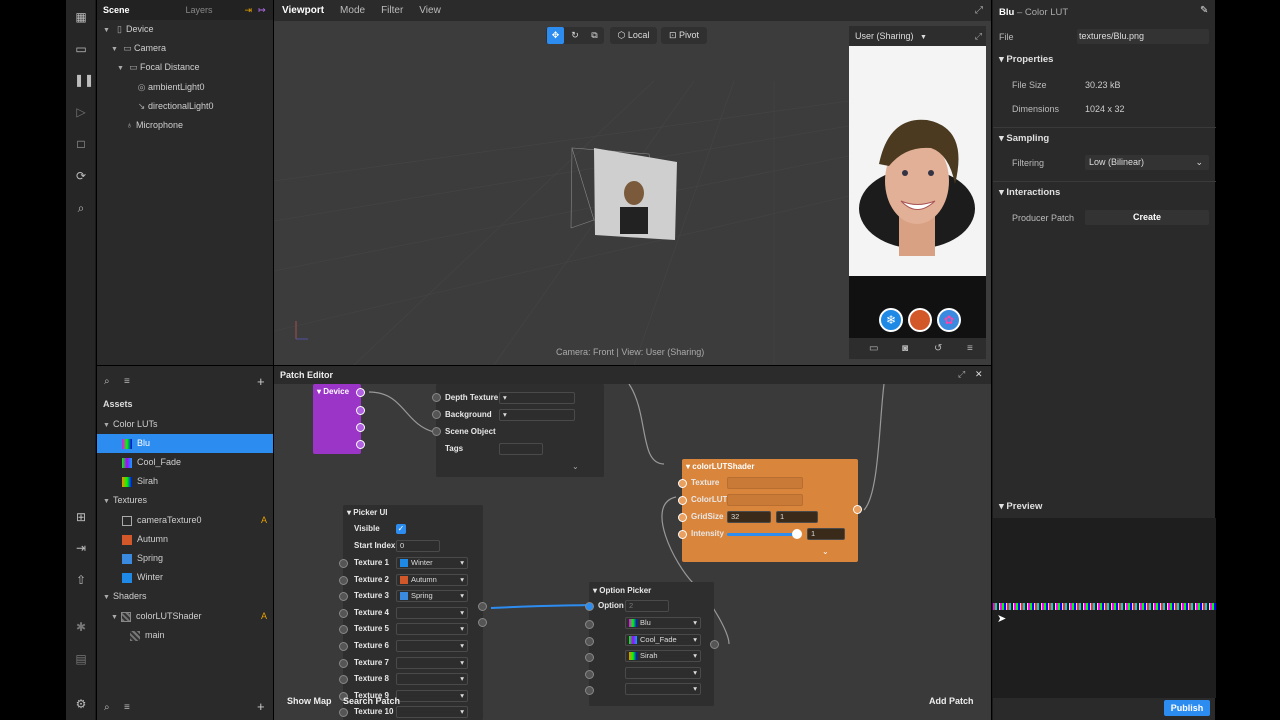 This screenshot has width=1280, height=720. Describe the element at coordinates (873, 348) in the screenshot. I see `record-icon: ▭` at that location.